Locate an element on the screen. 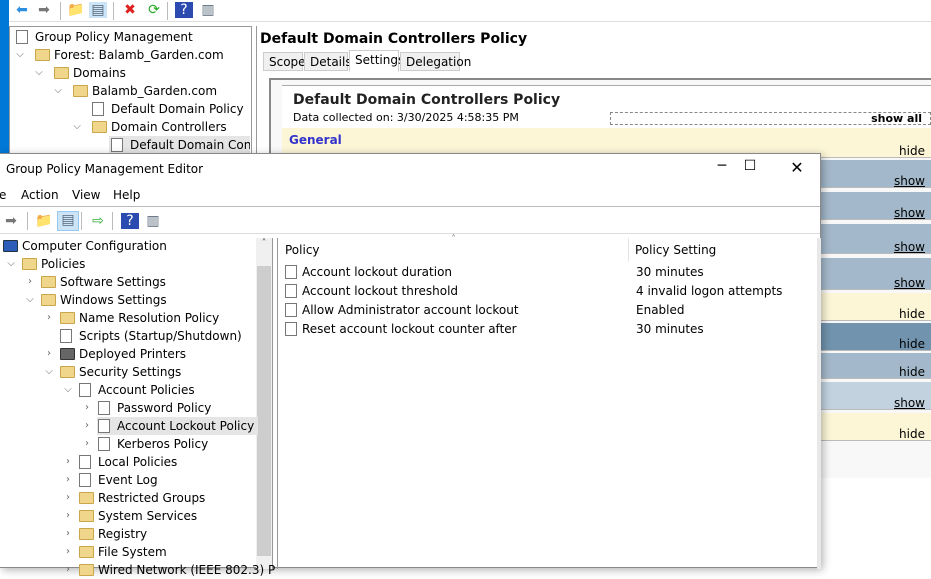 The width and height of the screenshot is (931, 579). tree-item: Software Settings is located at coordinates (103, 282).